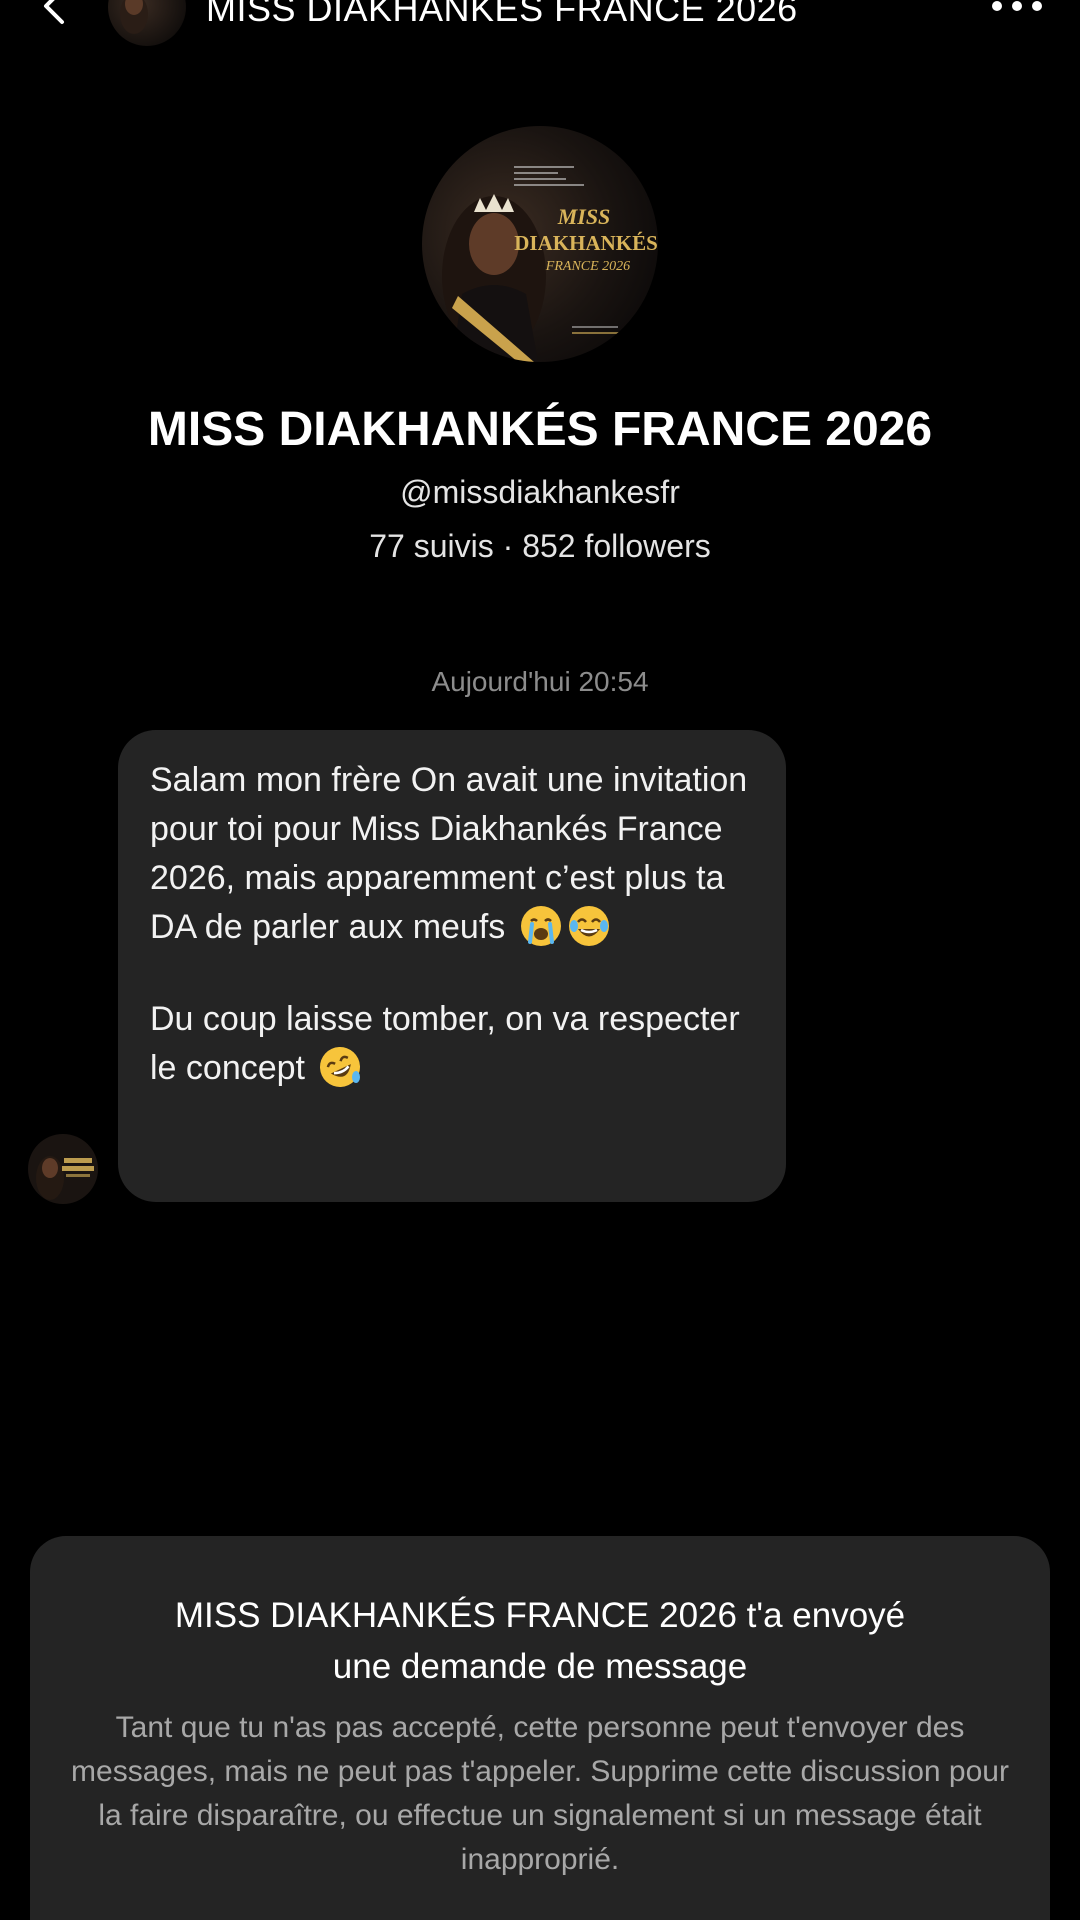 The height and width of the screenshot is (1920, 1080). I want to click on svg-text: FRANCE 2026, so click(587, 266).